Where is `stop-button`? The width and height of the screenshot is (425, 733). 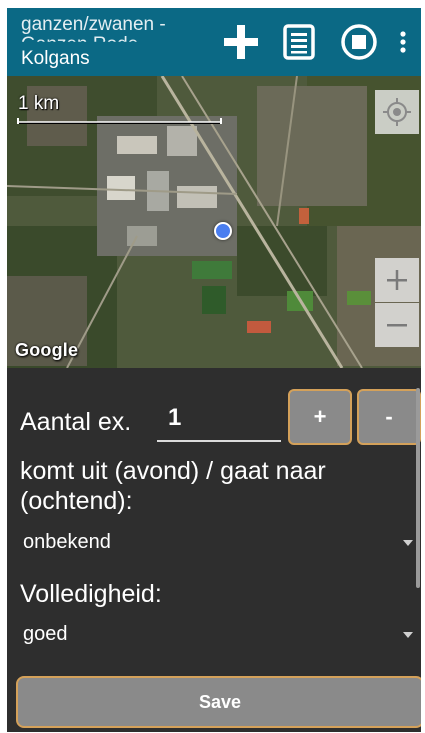 stop-button is located at coordinates (359, 42).